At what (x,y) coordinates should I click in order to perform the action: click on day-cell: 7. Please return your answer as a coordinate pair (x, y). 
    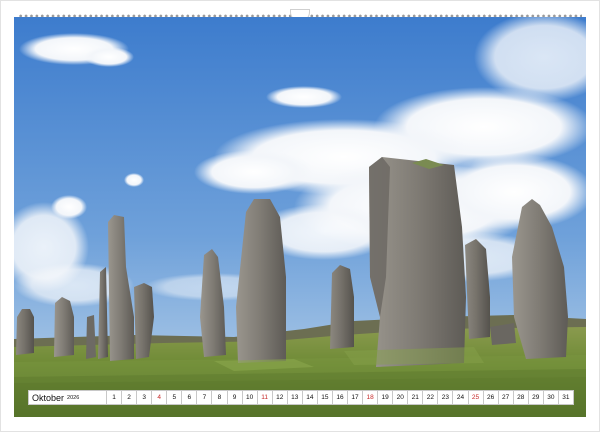
    Looking at the image, I should click on (205, 397).